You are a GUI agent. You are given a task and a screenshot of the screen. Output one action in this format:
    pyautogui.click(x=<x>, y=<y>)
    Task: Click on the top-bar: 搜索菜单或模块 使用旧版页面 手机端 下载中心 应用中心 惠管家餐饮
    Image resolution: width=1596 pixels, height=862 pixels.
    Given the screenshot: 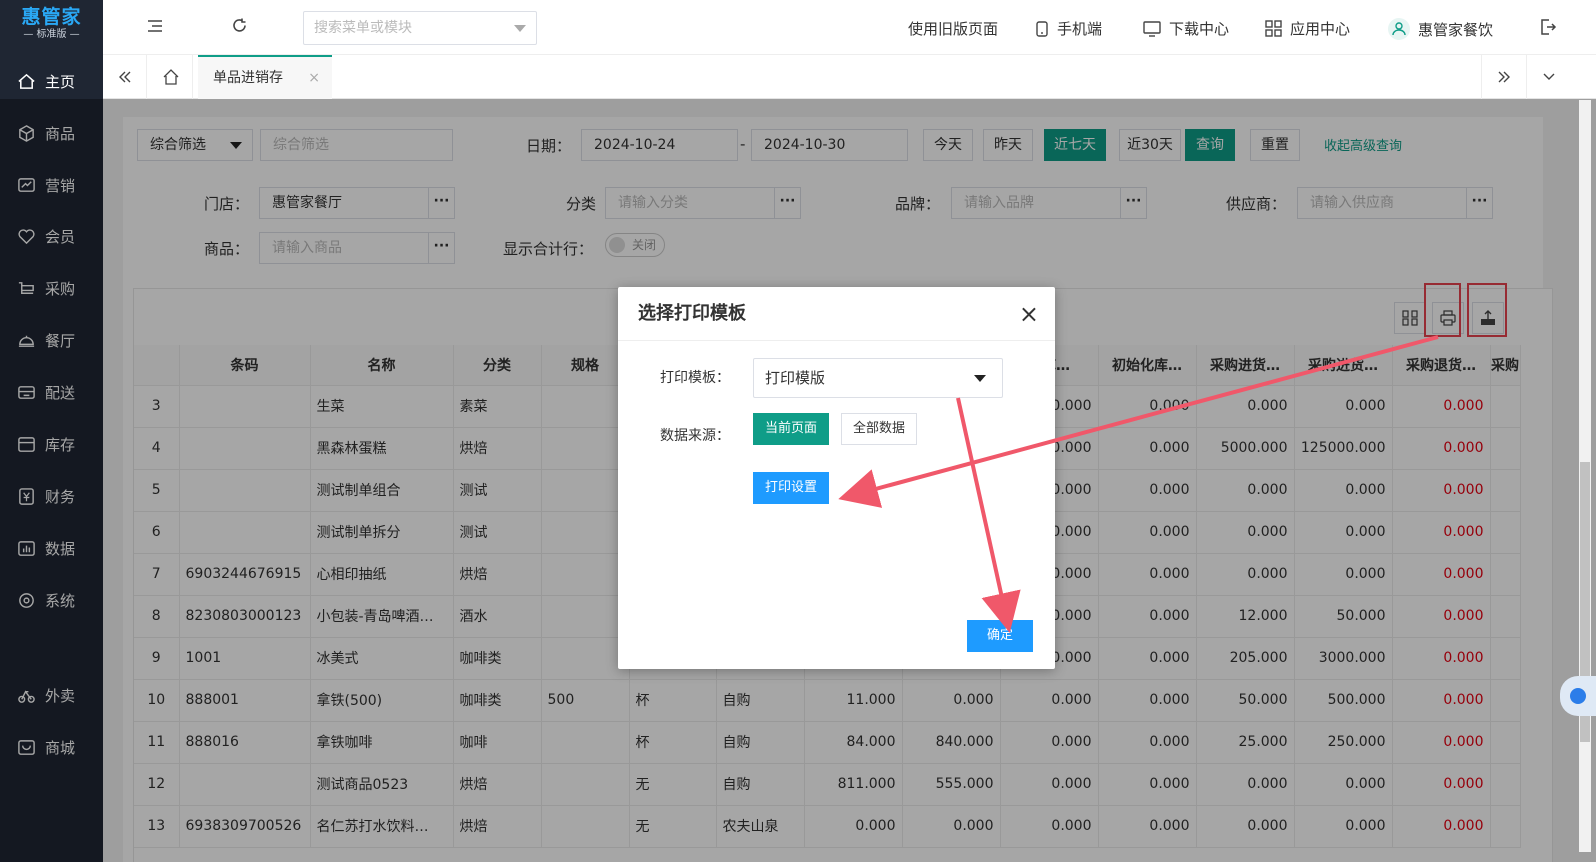 What is the action you would take?
    pyautogui.click(x=849, y=27)
    